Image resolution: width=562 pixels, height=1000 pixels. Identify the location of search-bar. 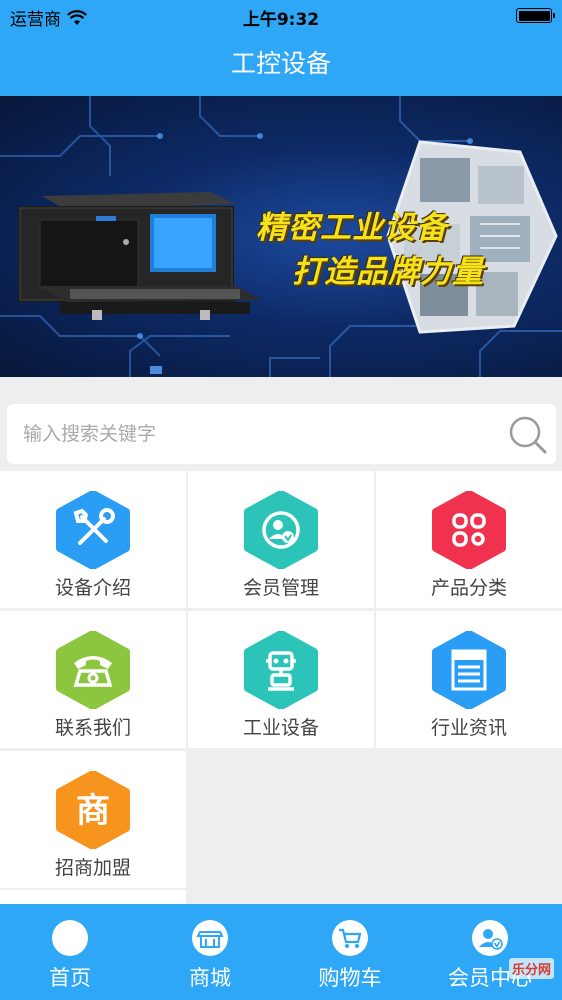
(281, 434).